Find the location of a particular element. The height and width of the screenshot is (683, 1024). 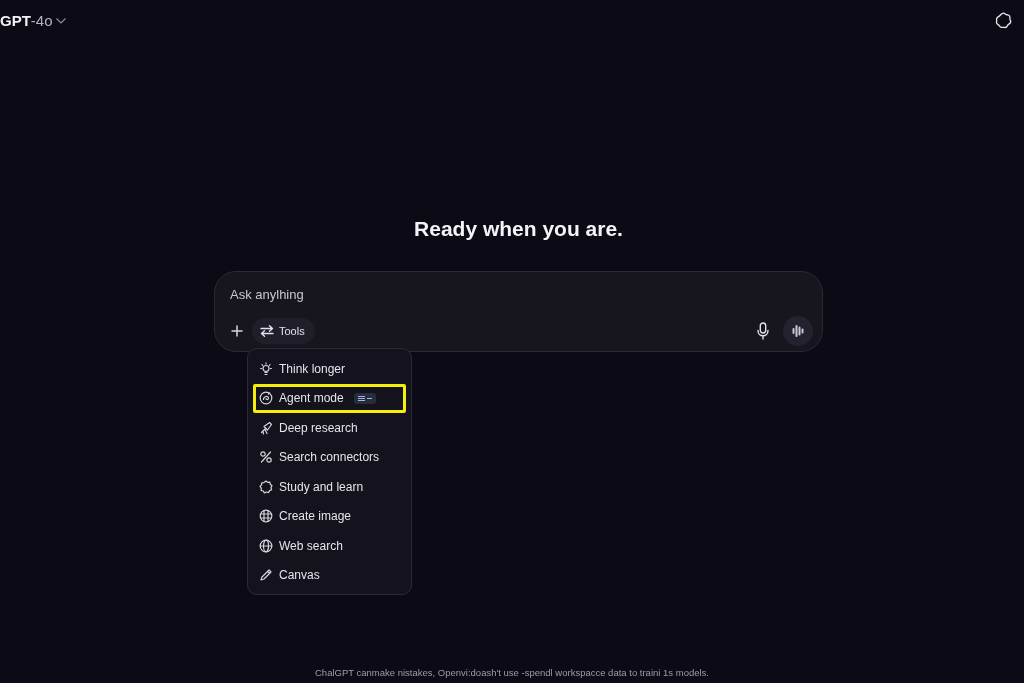

menu-item: Think longer is located at coordinates (329, 369).